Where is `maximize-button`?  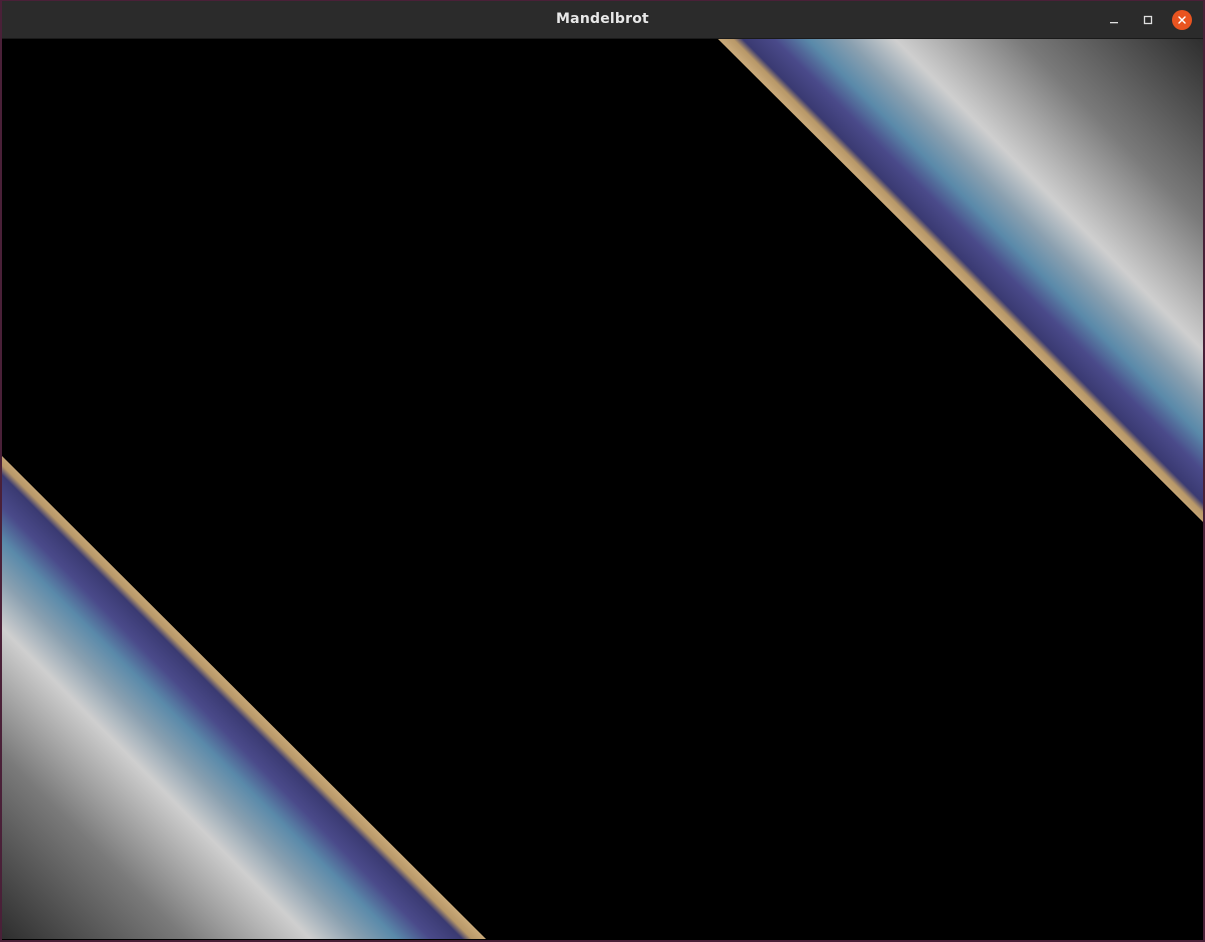
maximize-button is located at coordinates (1148, 20).